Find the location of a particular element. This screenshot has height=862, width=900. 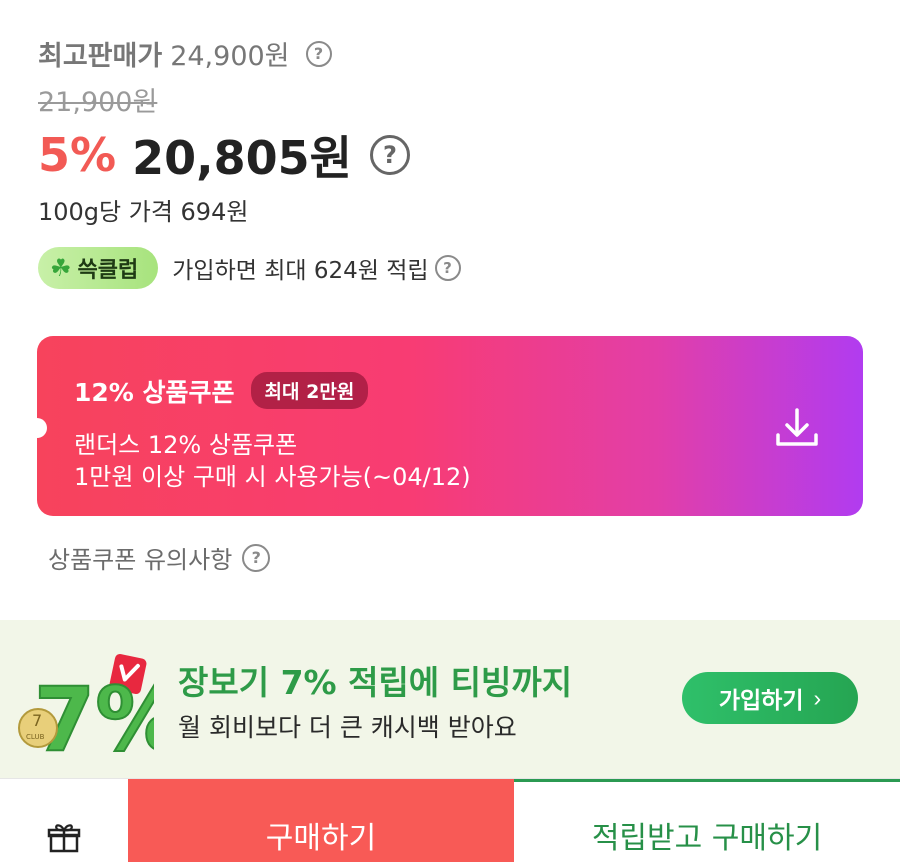

gift-icon is located at coordinates (64, 838).